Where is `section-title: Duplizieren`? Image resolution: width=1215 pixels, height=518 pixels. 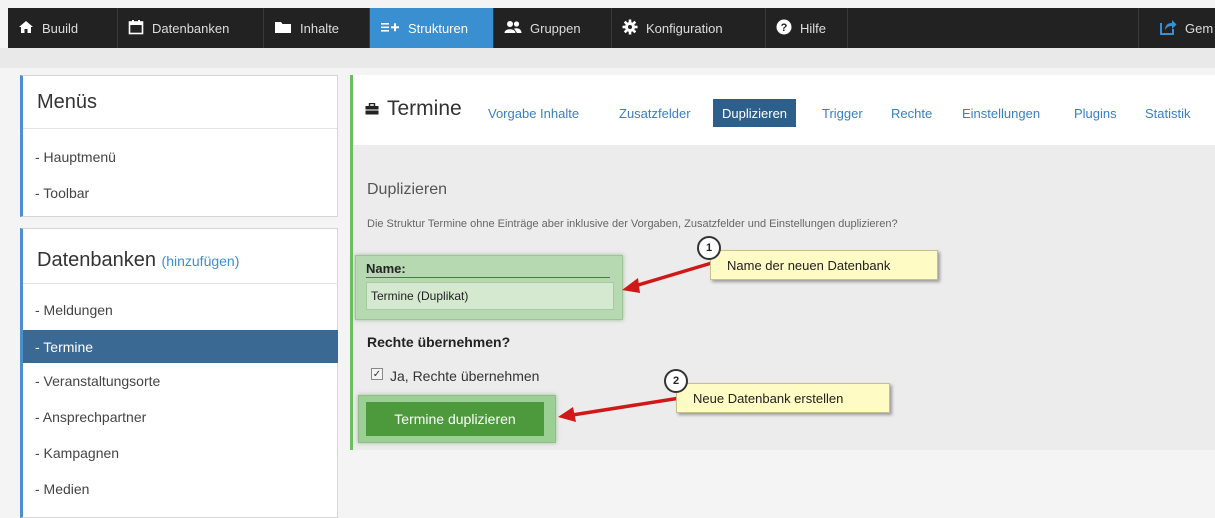
section-title: Duplizieren is located at coordinates (407, 189).